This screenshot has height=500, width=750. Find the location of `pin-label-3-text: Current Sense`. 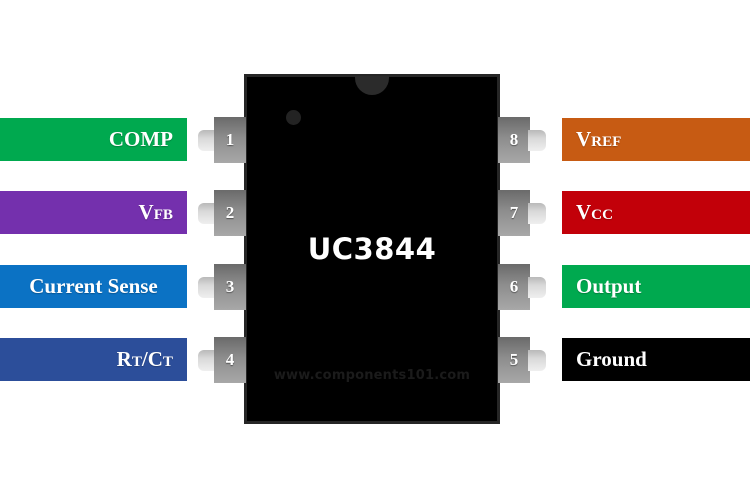

pin-label-3-text: Current Sense is located at coordinates (93, 286).